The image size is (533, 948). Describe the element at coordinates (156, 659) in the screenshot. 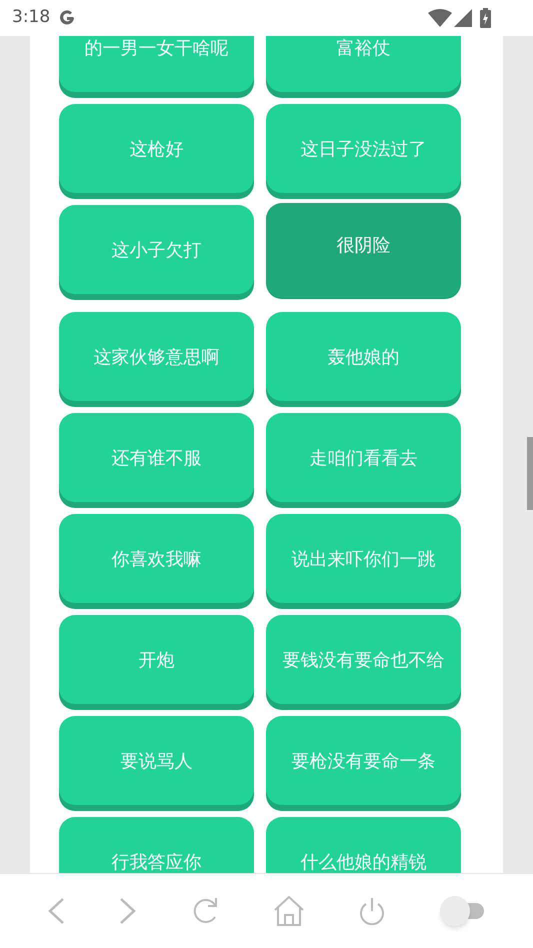

I see `phrase-button: 开炮` at that location.